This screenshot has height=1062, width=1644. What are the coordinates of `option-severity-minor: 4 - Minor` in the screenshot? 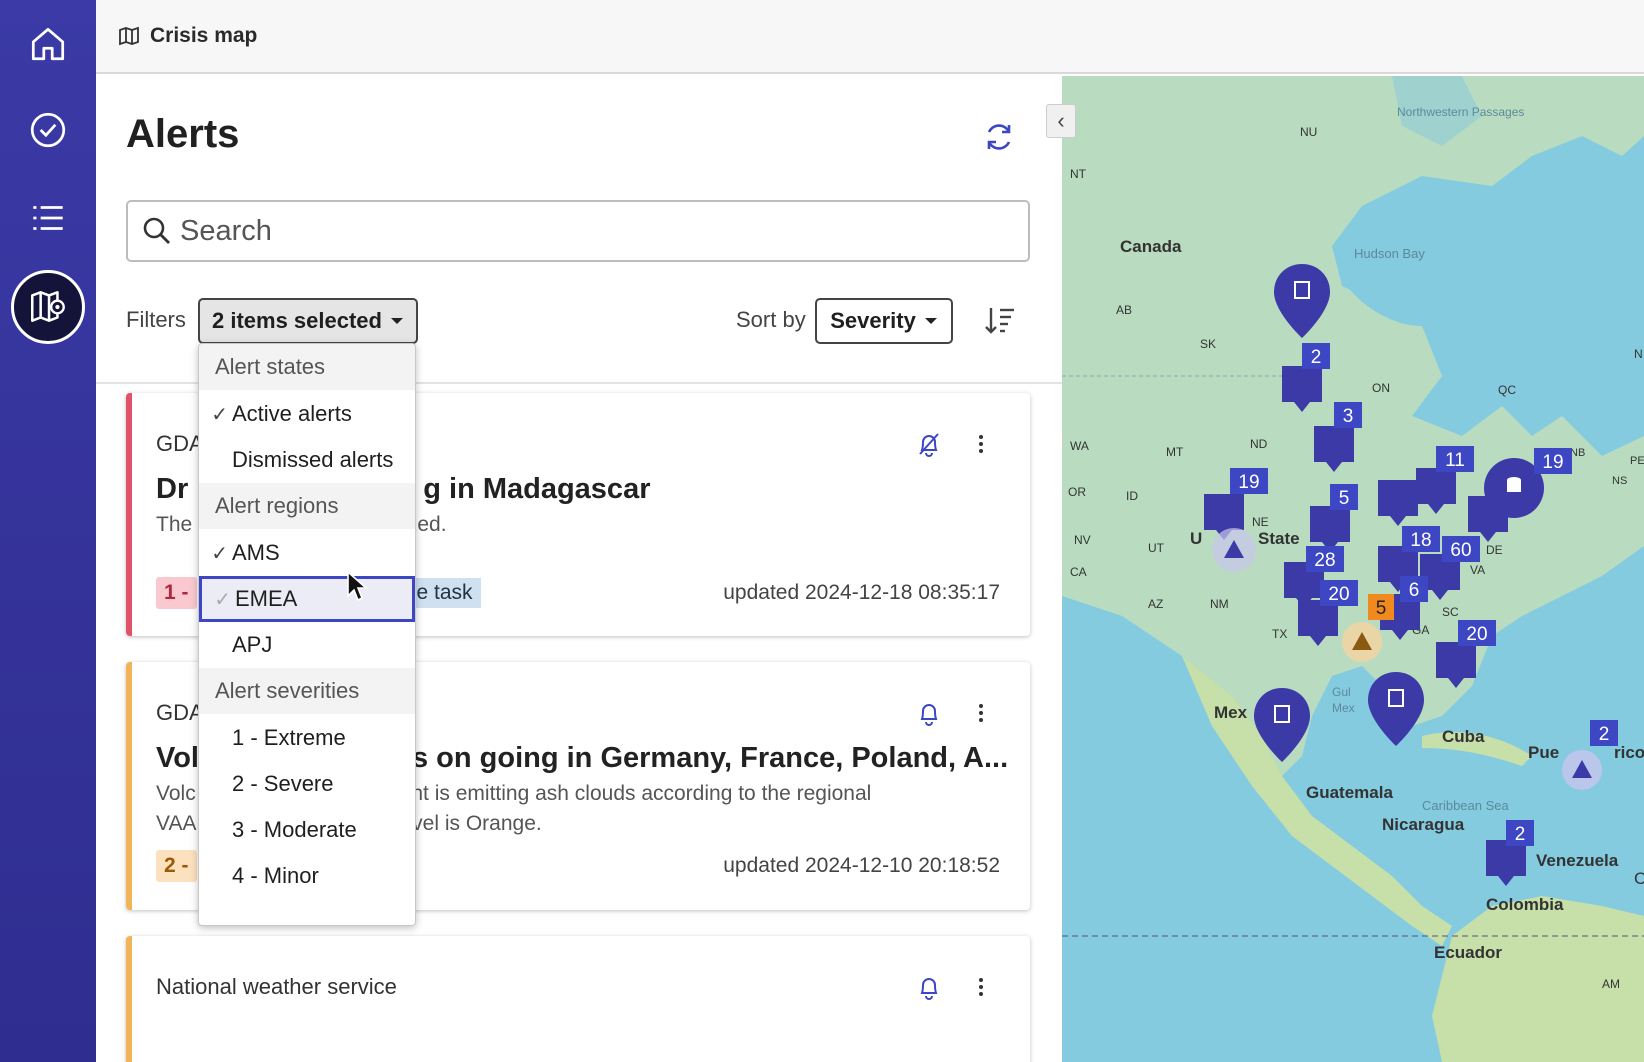 It's located at (307, 876).